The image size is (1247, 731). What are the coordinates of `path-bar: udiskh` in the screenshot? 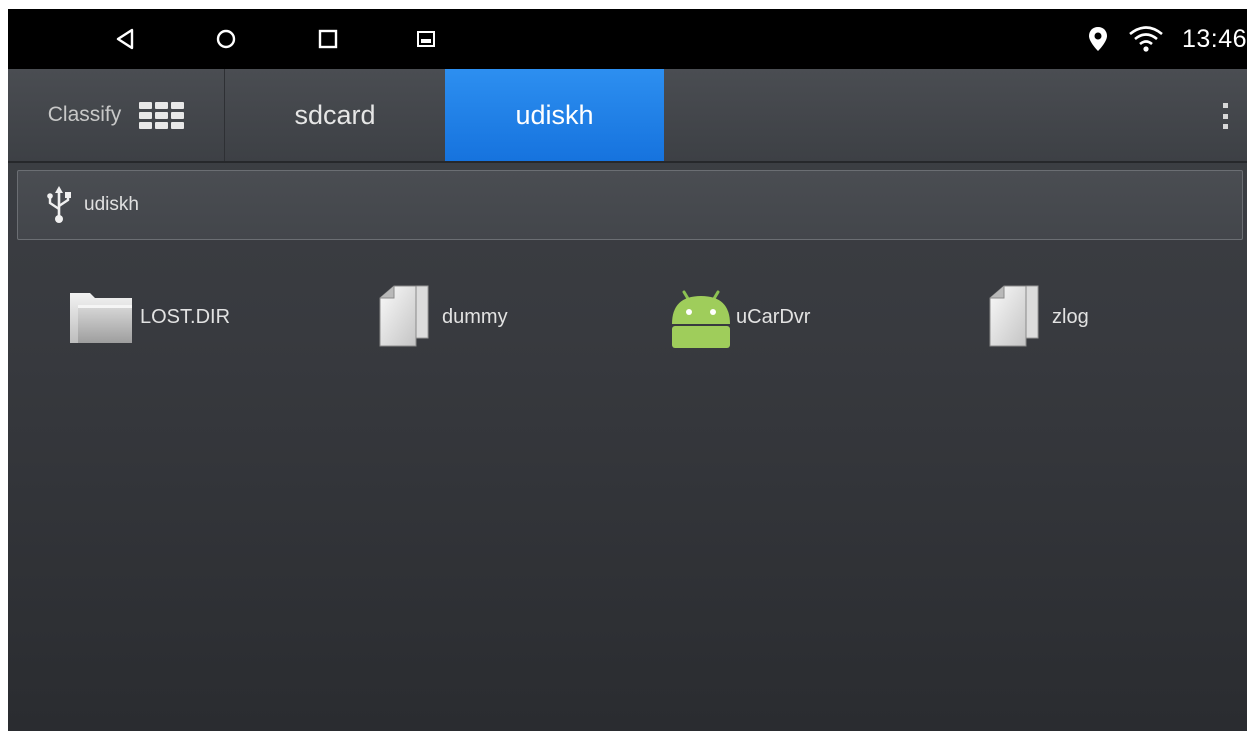 It's located at (630, 205).